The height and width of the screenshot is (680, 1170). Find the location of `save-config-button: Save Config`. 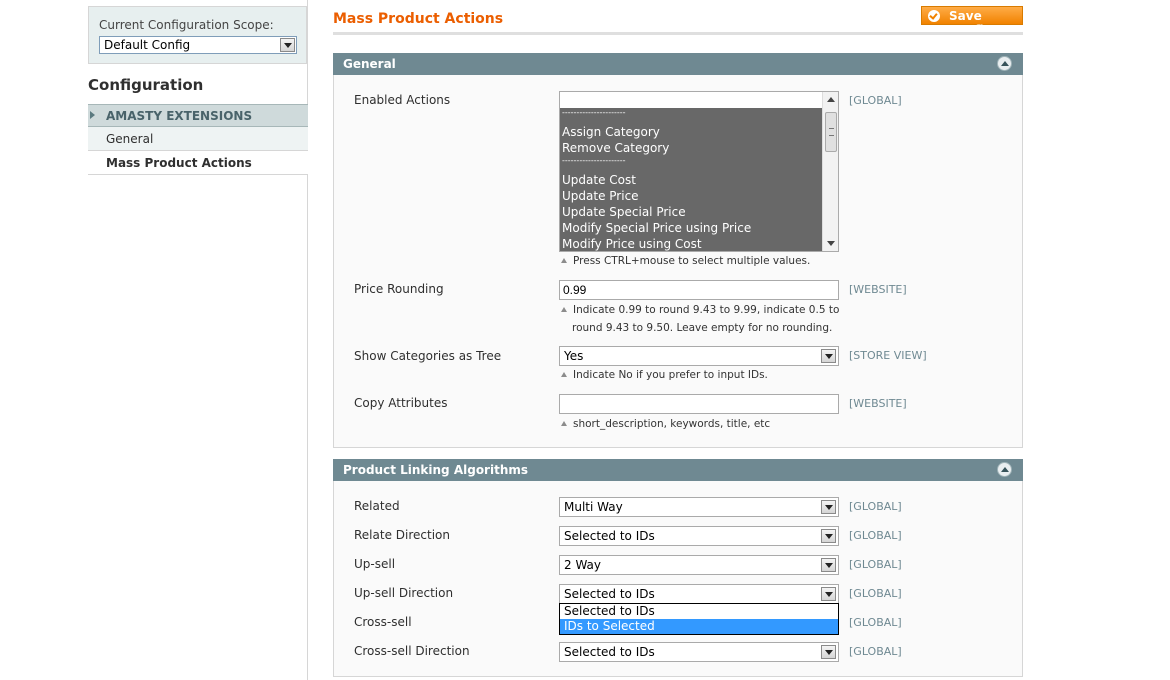

save-config-button: Save Config is located at coordinates (972, 21).